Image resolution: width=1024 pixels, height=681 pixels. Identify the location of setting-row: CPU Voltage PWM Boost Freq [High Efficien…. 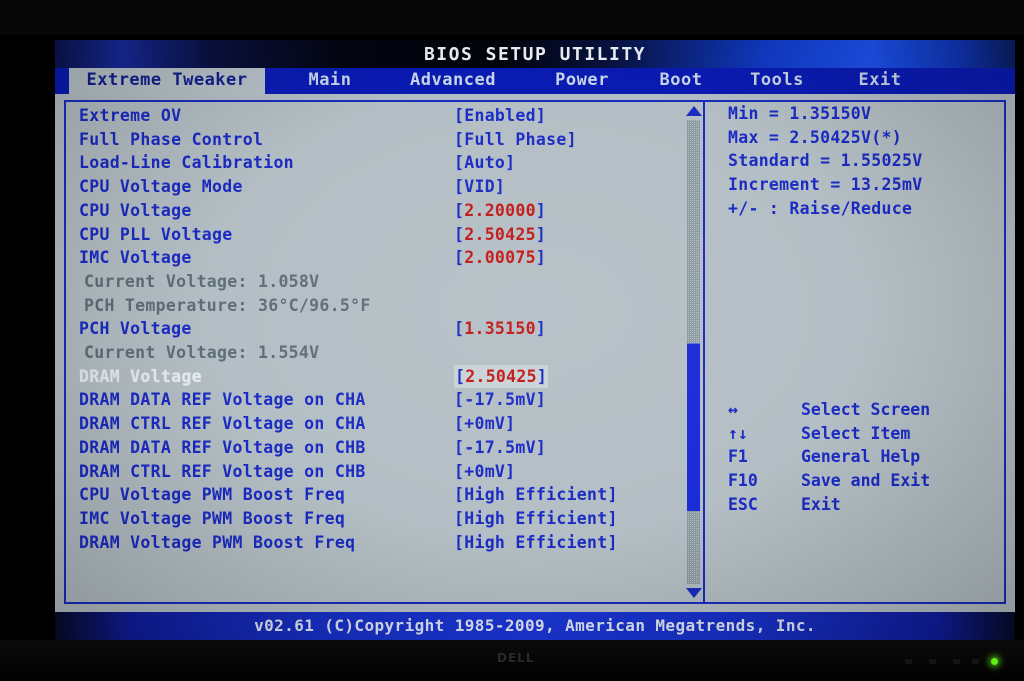
(378, 495).